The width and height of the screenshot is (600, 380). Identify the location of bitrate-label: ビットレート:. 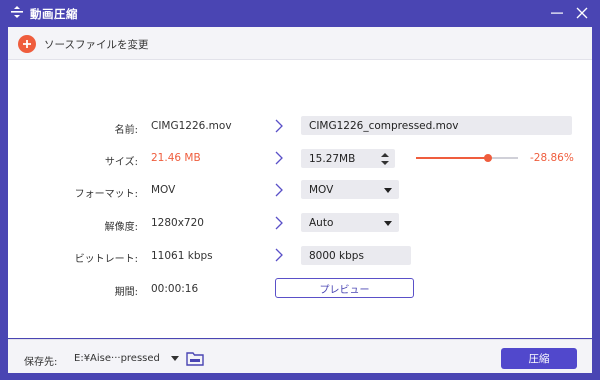
(106, 259).